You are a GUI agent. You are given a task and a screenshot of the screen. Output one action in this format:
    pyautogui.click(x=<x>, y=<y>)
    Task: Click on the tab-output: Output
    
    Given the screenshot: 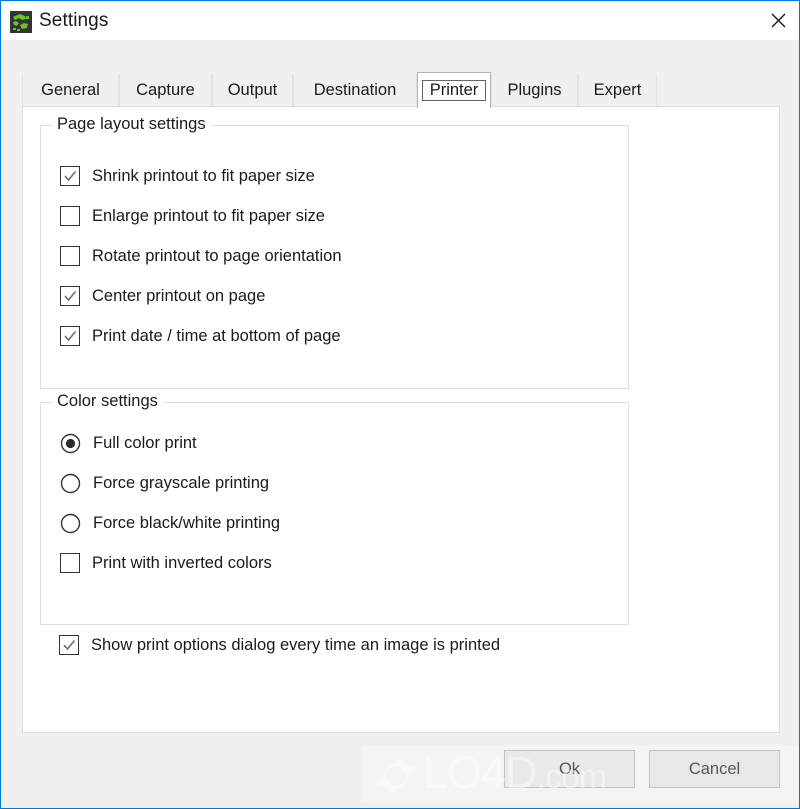 What is the action you would take?
    pyautogui.click(x=252, y=90)
    